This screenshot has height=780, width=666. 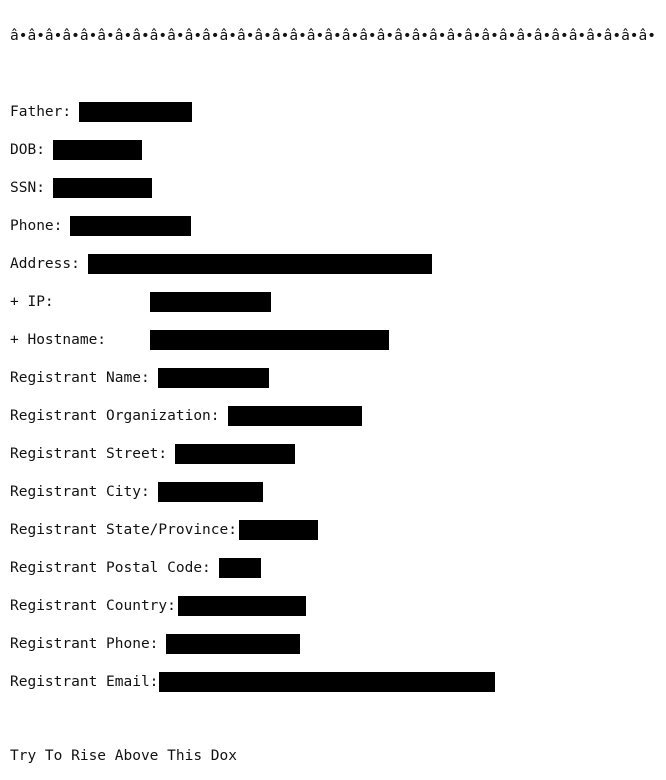 I want to click on field-label: + IP:, so click(x=32, y=302).